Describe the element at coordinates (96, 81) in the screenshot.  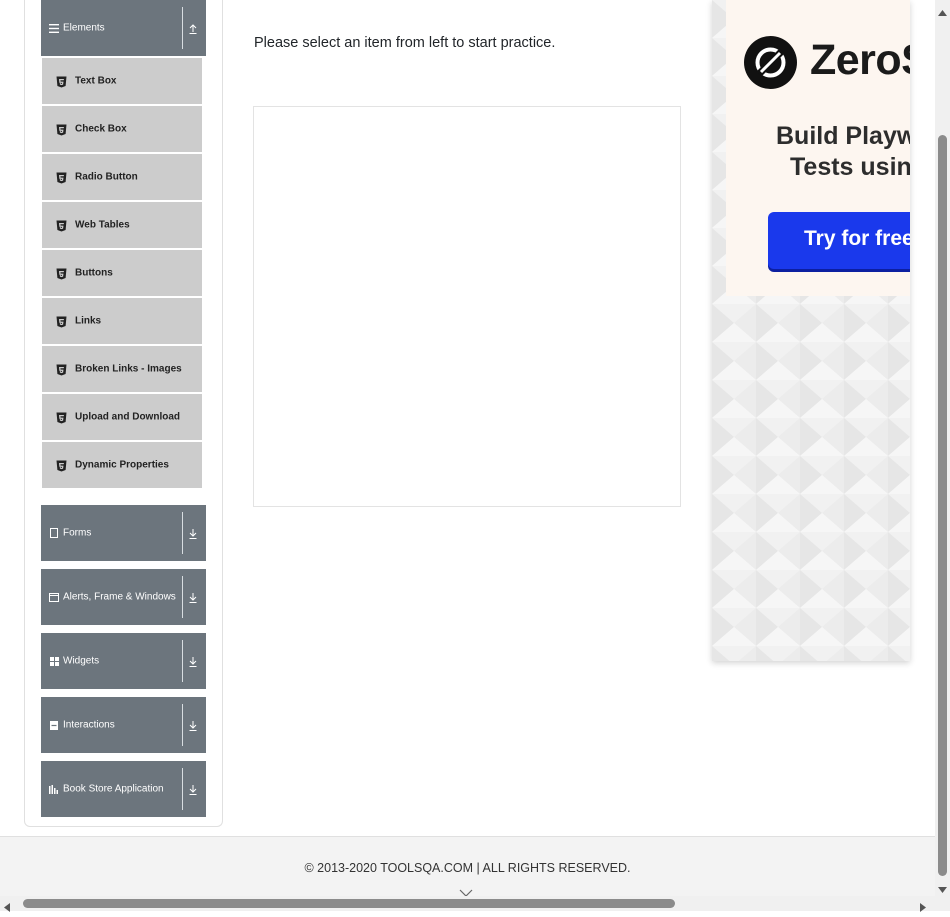
I see `menu-item-label: Text Box` at that location.